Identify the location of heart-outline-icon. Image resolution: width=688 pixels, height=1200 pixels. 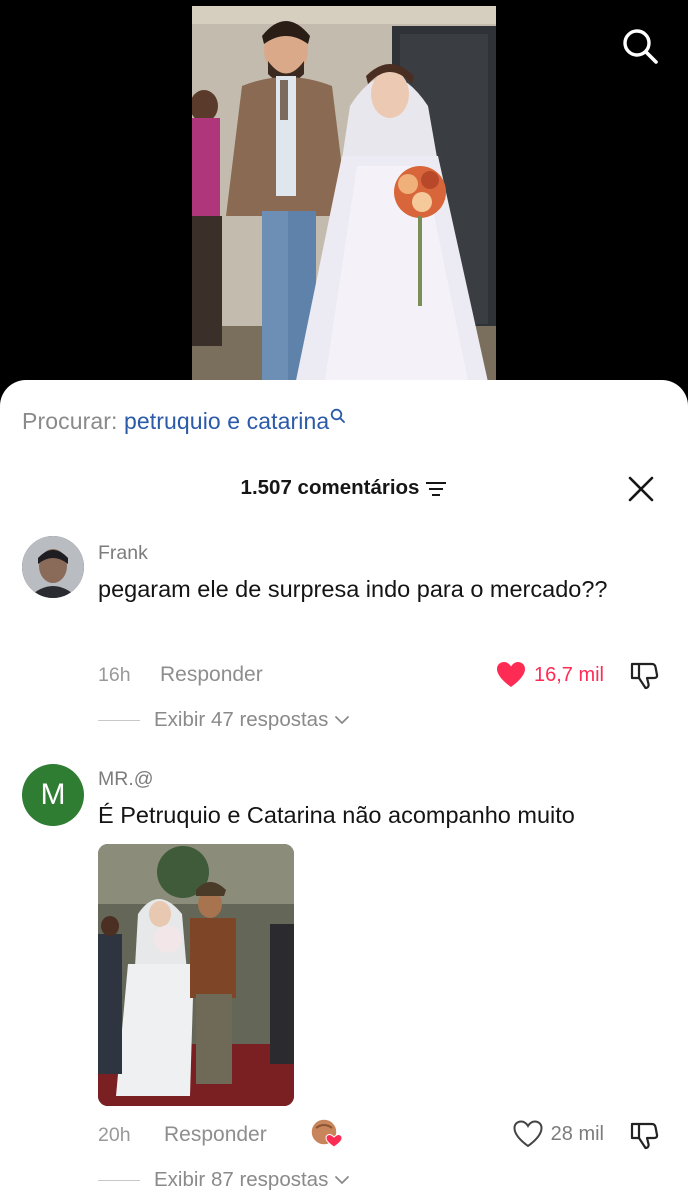
(528, 1134).